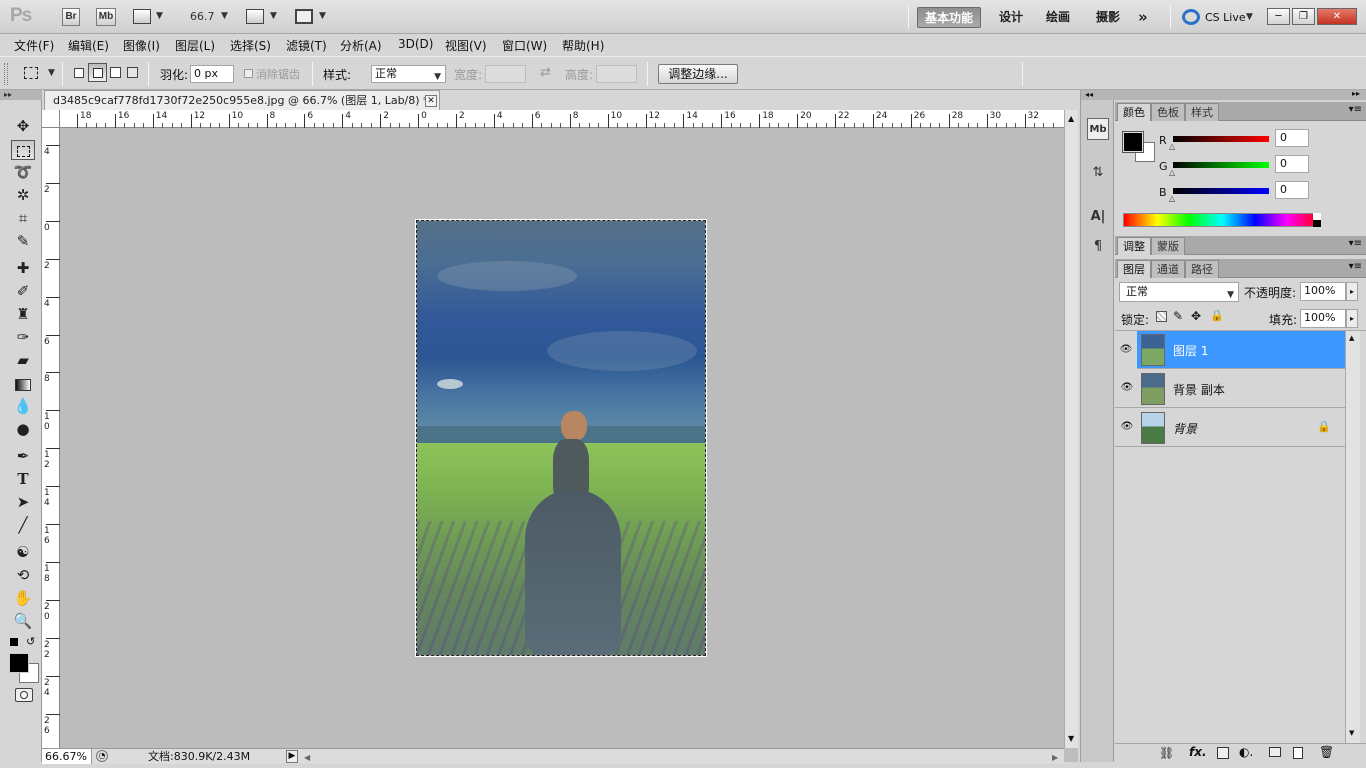  Describe the element at coordinates (1337, 16) in the screenshot. I see `close-button: ✕` at that location.